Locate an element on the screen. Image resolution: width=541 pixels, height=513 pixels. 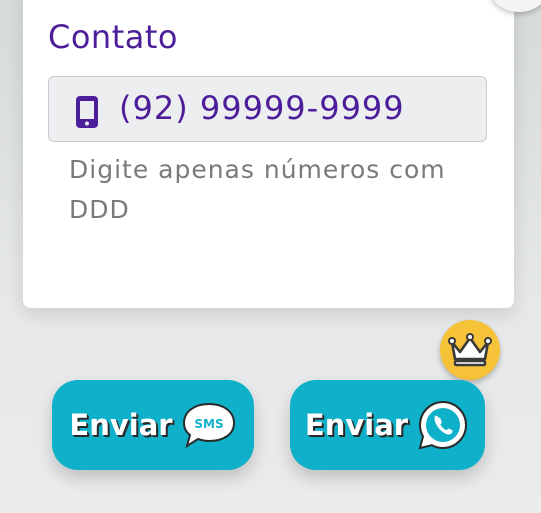
mobile-phone-icon is located at coordinates (87, 112).